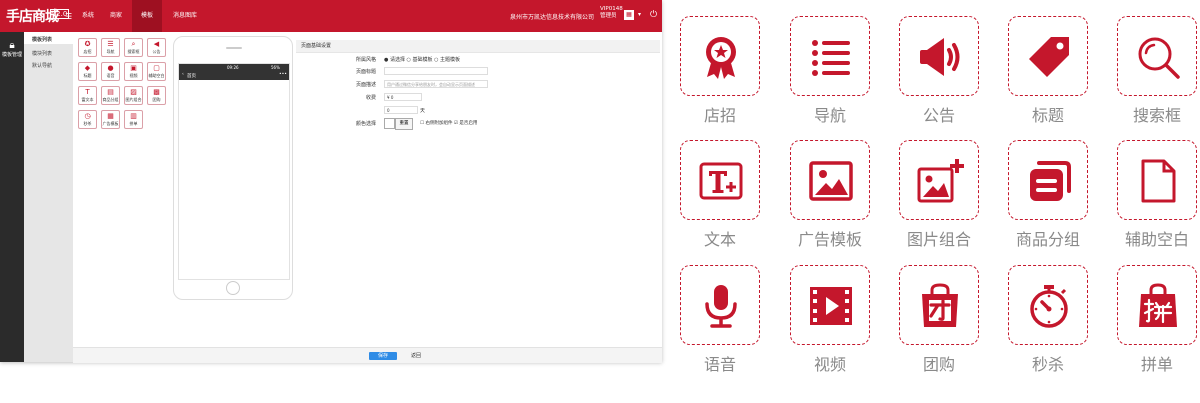 The image size is (1200, 403). Describe the element at coordinates (156, 99) in the screenshot. I see `widget-label: 团购` at that location.